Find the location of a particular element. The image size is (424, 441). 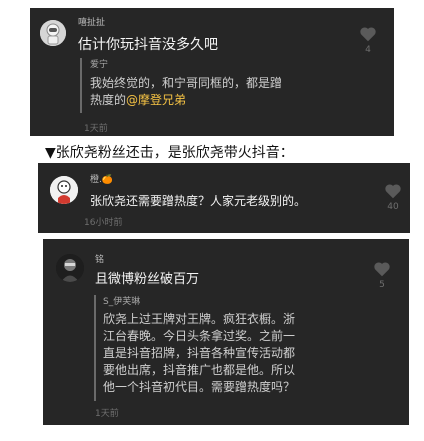

astronaut-avatar-icon is located at coordinates (53, 33).